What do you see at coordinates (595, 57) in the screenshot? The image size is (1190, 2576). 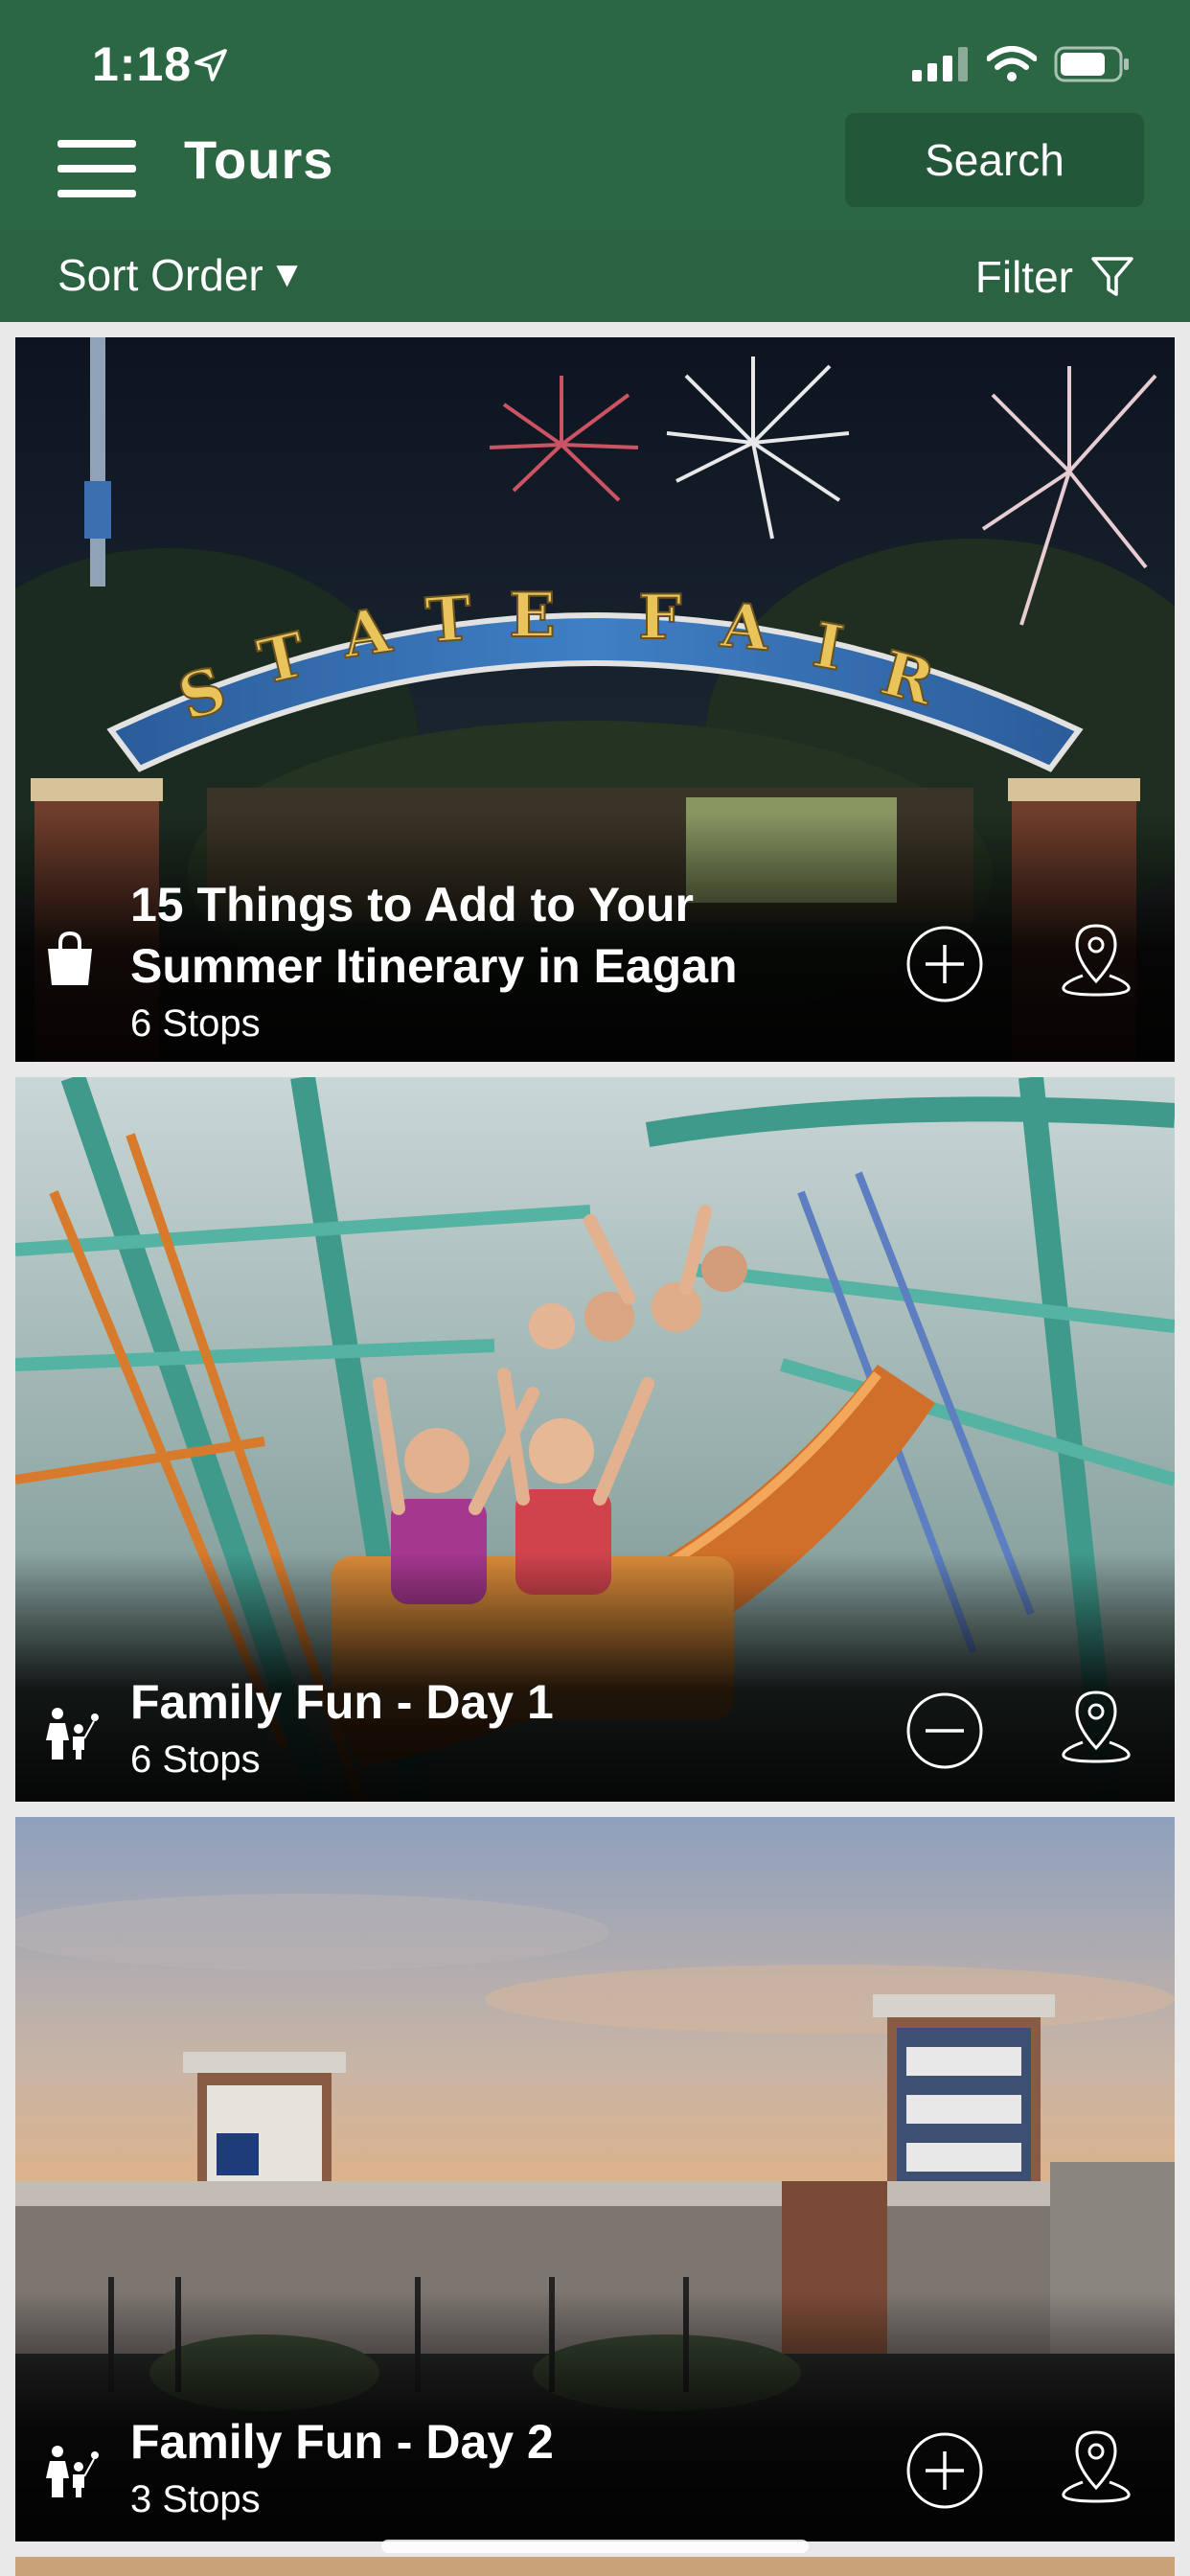 I see `status-bar: 1:18` at bounding box center [595, 57].